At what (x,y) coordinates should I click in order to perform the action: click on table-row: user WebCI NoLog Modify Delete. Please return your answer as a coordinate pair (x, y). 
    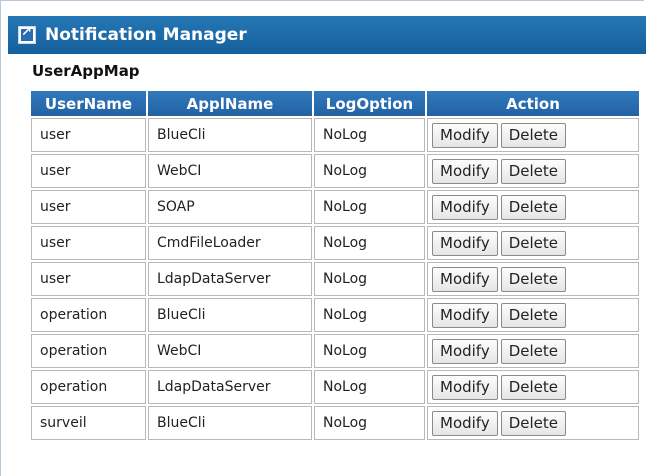
    Looking at the image, I should click on (335, 171).